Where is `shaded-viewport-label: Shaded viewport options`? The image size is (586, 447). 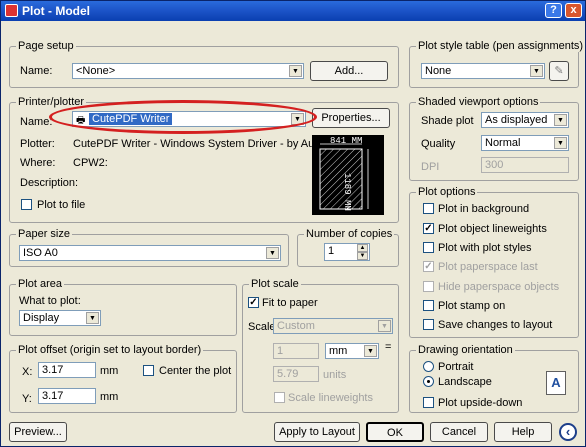
shaded-viewport-label: Shaded viewport options is located at coordinates (478, 102).